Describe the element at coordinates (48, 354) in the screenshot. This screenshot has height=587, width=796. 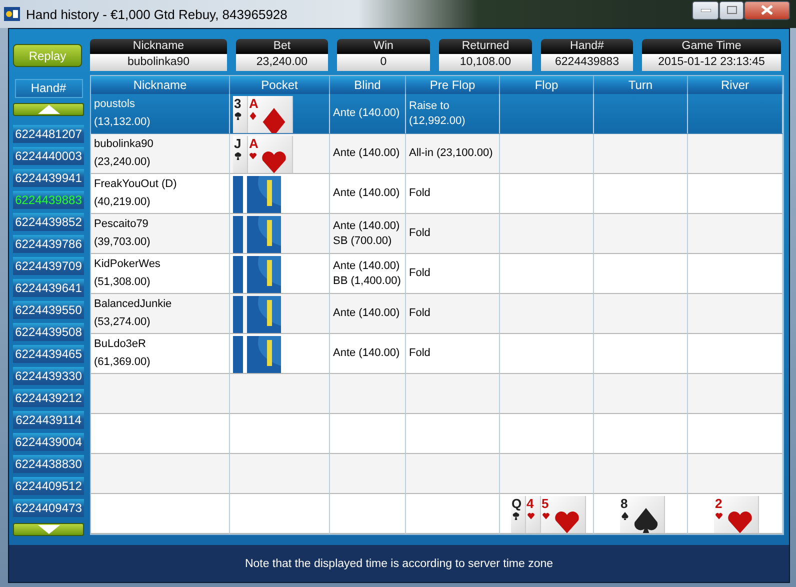
I see `hand-list-item: 6224439465` at that location.